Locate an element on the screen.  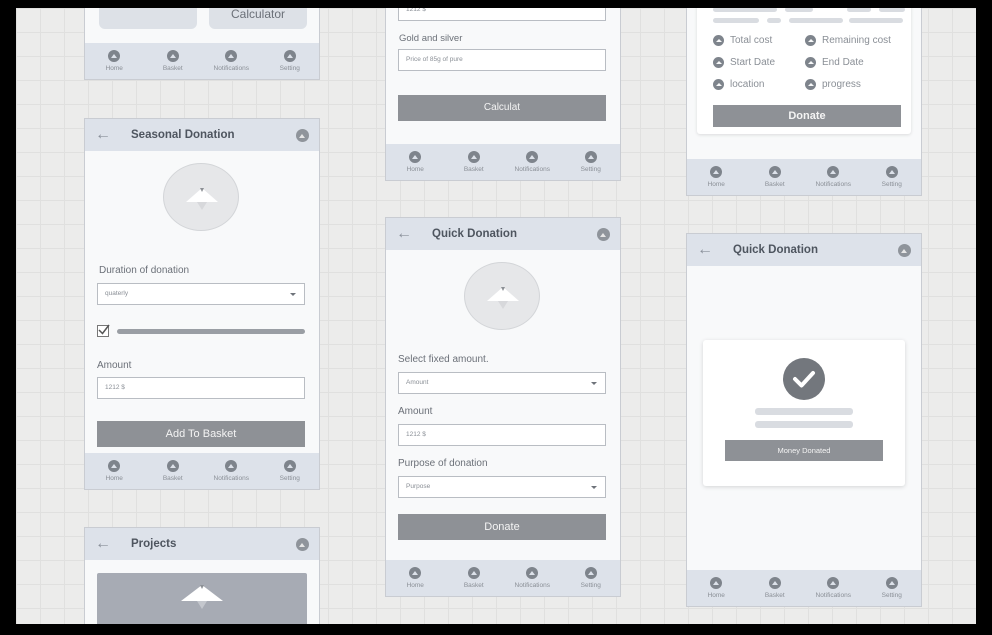
check-circle-icon is located at coordinates (804, 379).